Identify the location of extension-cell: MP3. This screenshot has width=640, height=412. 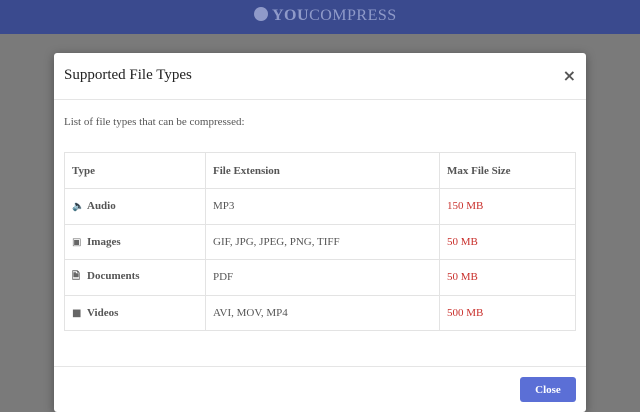
(322, 206).